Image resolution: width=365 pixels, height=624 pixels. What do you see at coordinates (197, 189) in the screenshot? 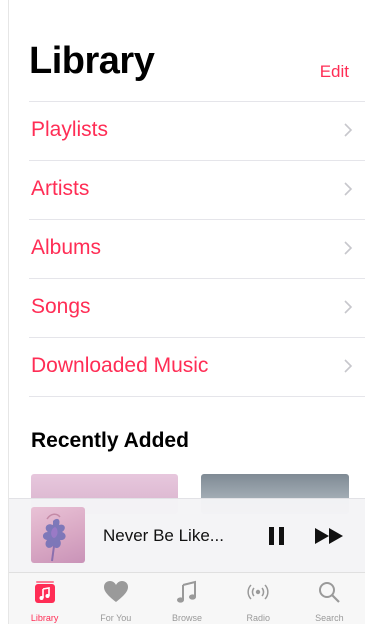
I see `list-item-artists: Artists` at bounding box center [197, 189].